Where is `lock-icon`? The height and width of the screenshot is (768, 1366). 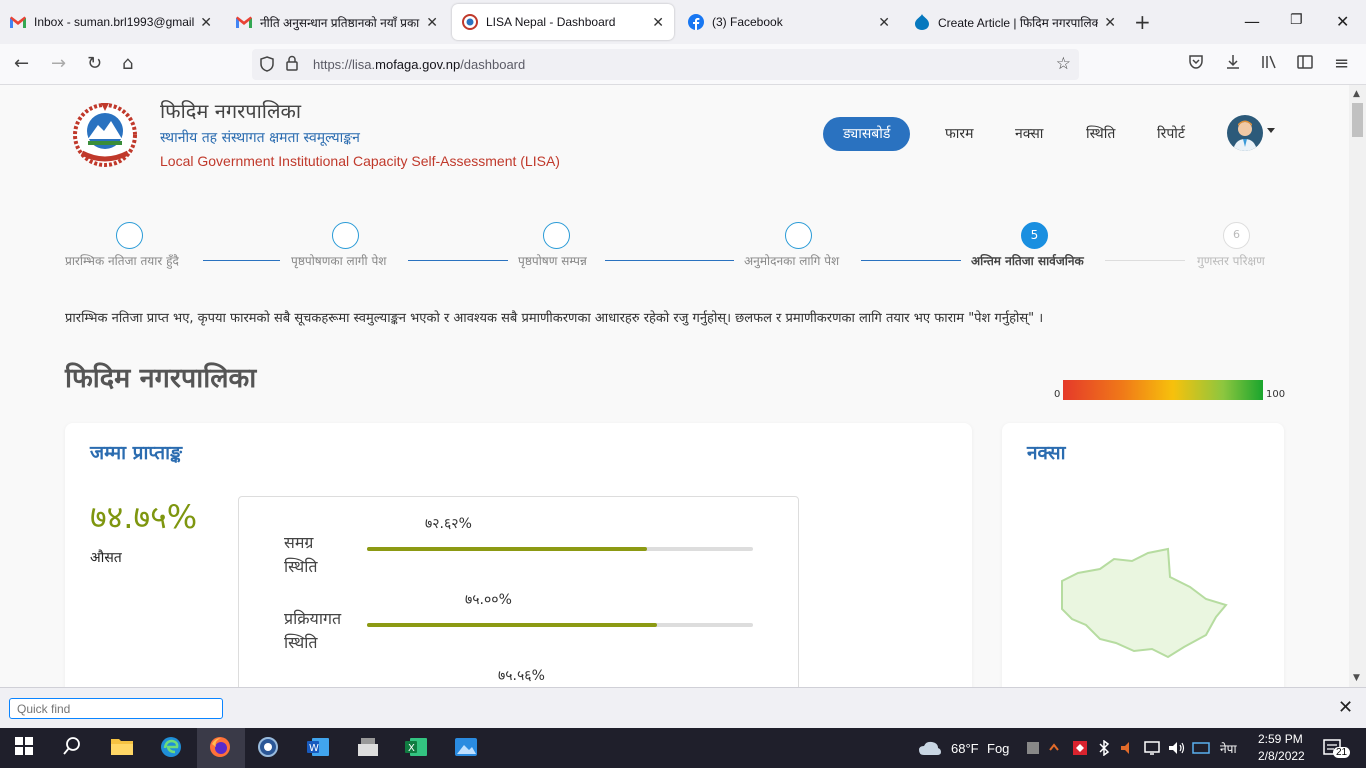
lock-icon is located at coordinates (292, 65).